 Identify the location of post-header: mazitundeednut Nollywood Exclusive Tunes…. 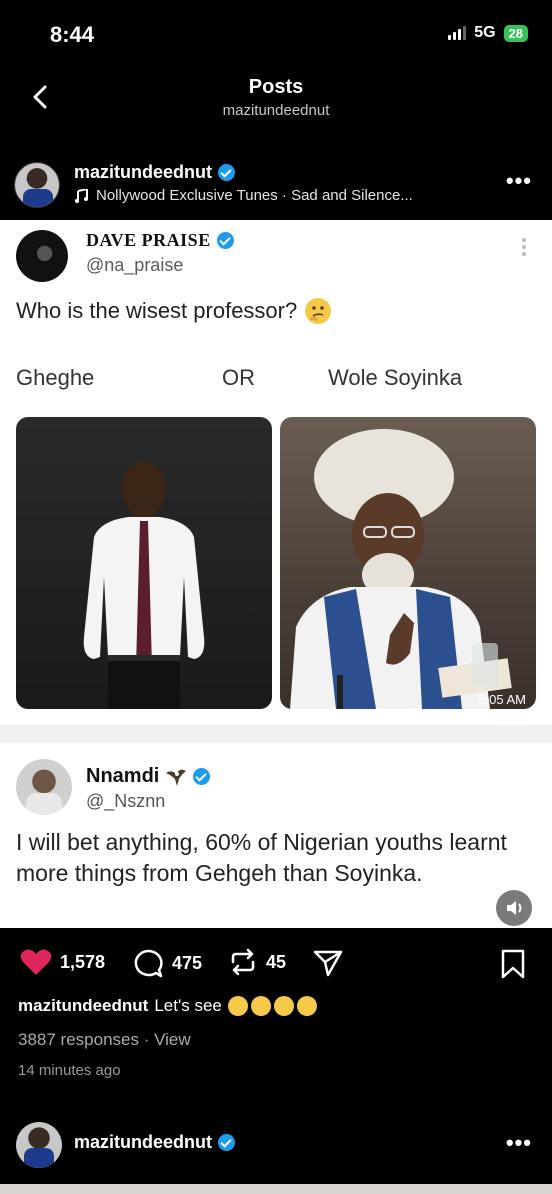
(276, 184).